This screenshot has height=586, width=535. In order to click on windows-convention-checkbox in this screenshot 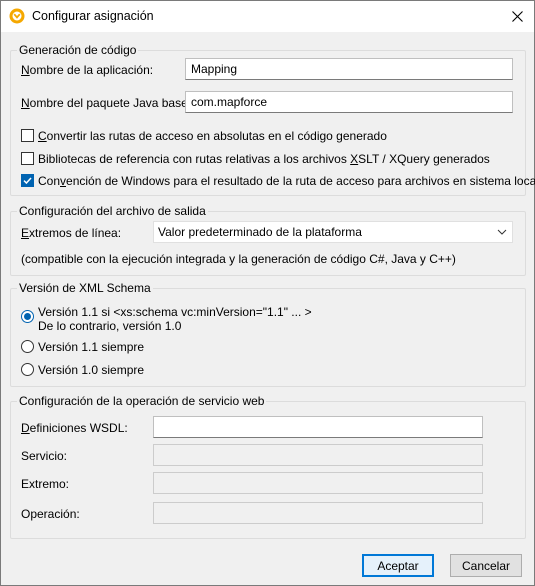, I will do `click(27, 180)`.